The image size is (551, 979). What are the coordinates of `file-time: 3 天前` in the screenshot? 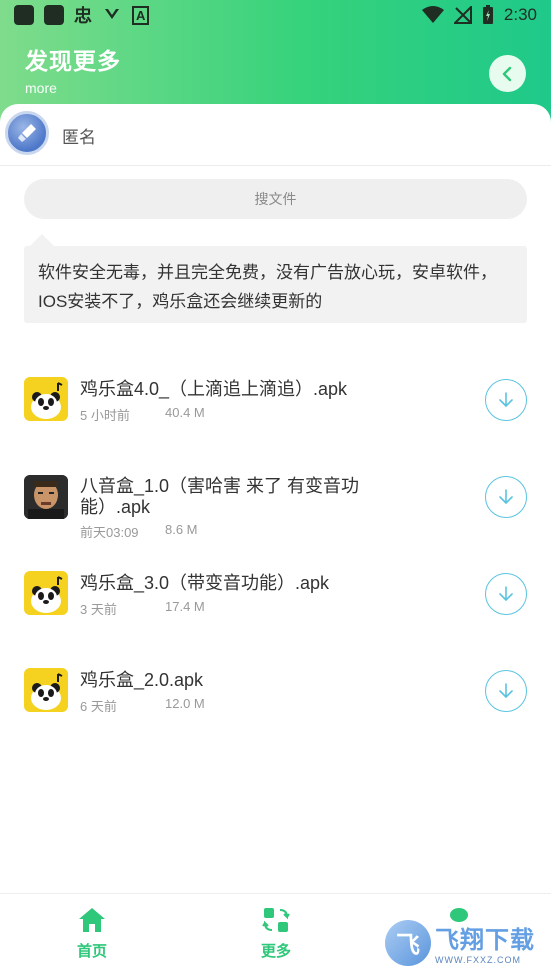 It's located at (98, 609).